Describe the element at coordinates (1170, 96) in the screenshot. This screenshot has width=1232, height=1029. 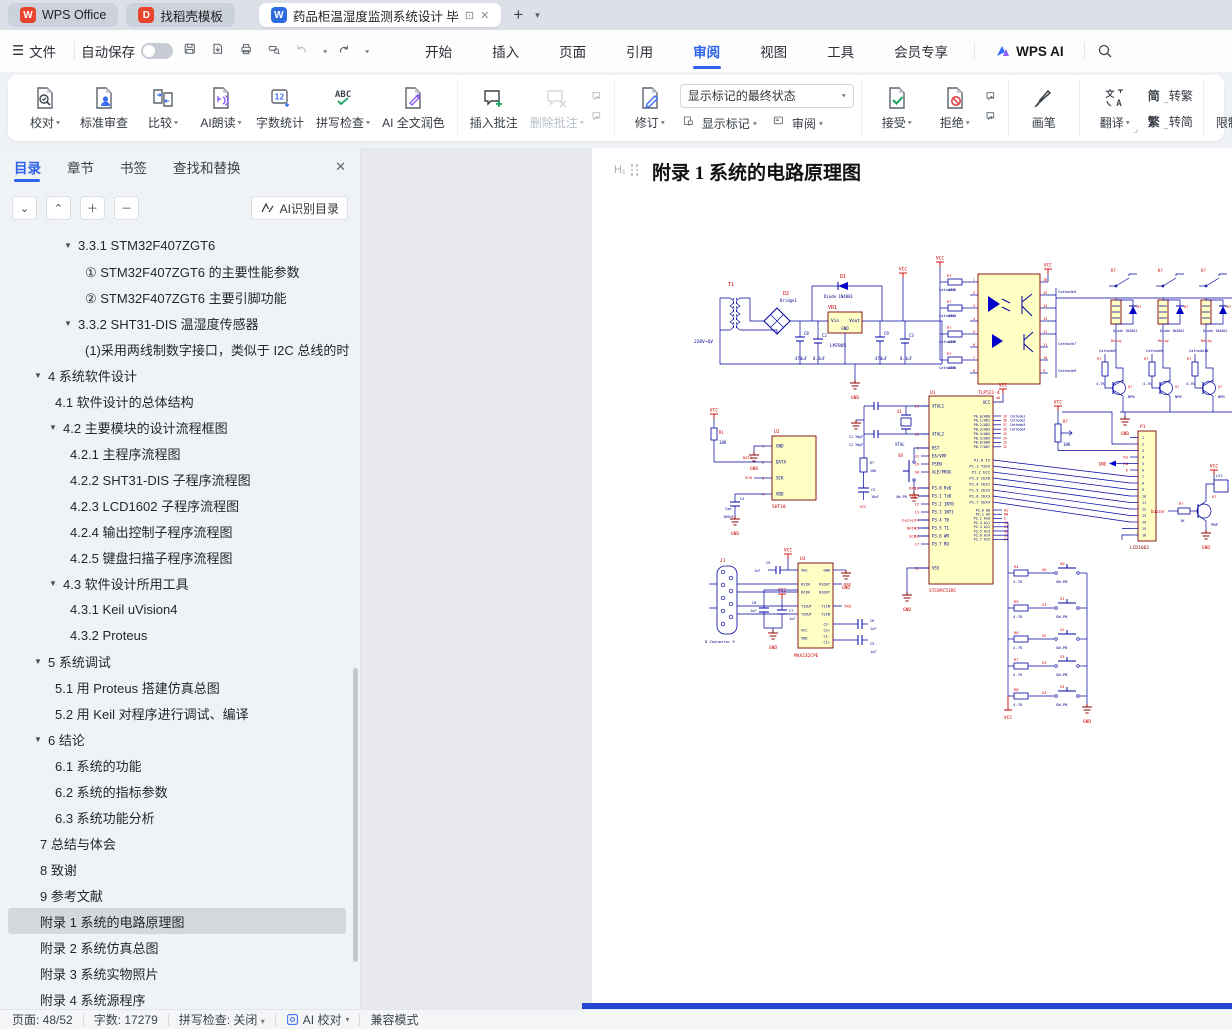
I see `simplified-to-traditional-button: 简 转繁` at that location.